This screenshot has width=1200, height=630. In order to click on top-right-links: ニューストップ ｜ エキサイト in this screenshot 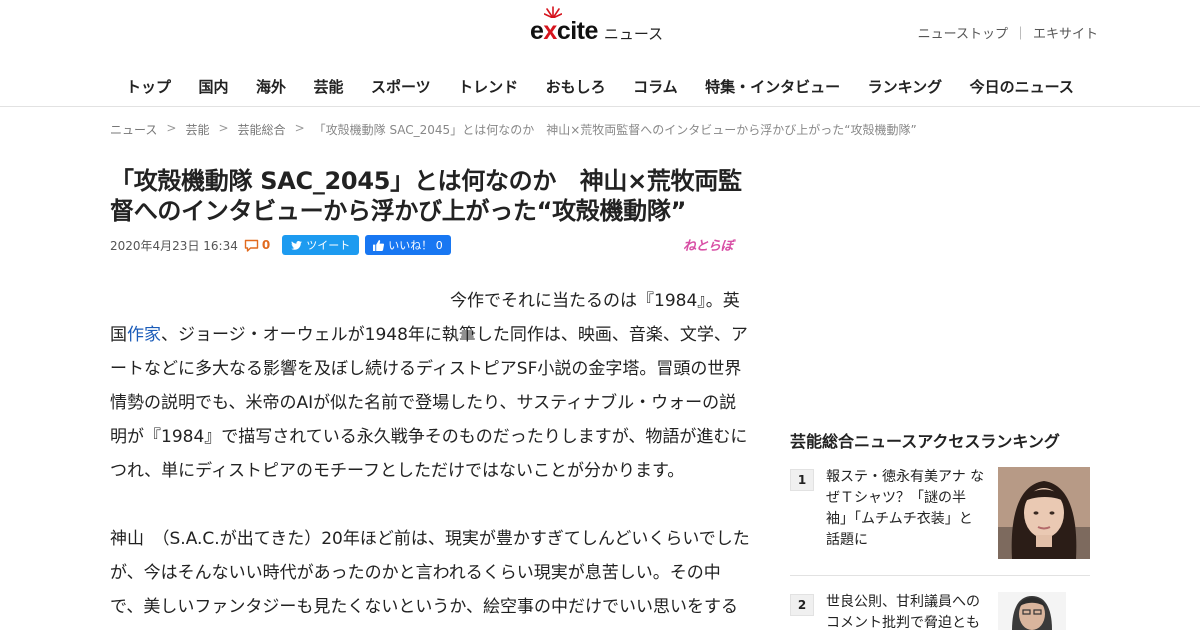, I will do `click(1008, 32)`.